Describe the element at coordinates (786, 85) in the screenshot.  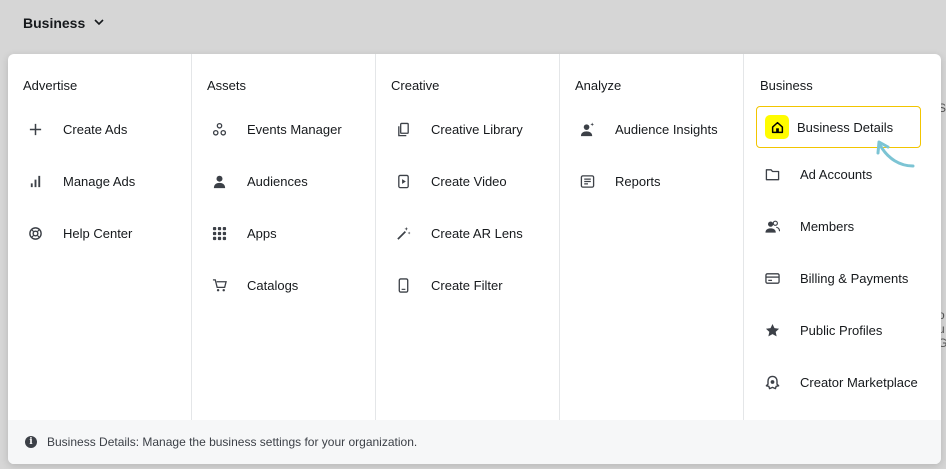
I see `column-title: Business` at that location.